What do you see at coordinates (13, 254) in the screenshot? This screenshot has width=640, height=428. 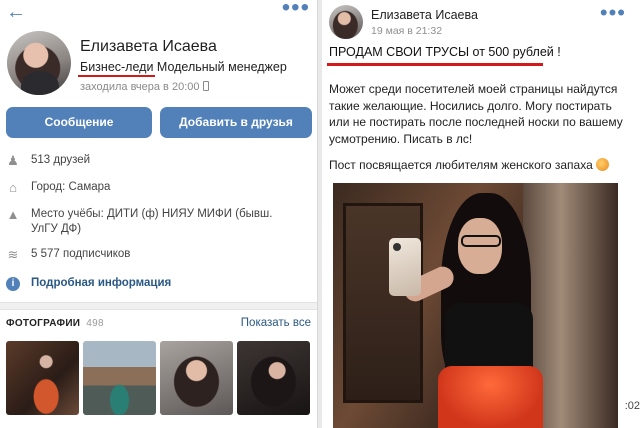 I see `rss-icon: ≋` at bounding box center [13, 254].